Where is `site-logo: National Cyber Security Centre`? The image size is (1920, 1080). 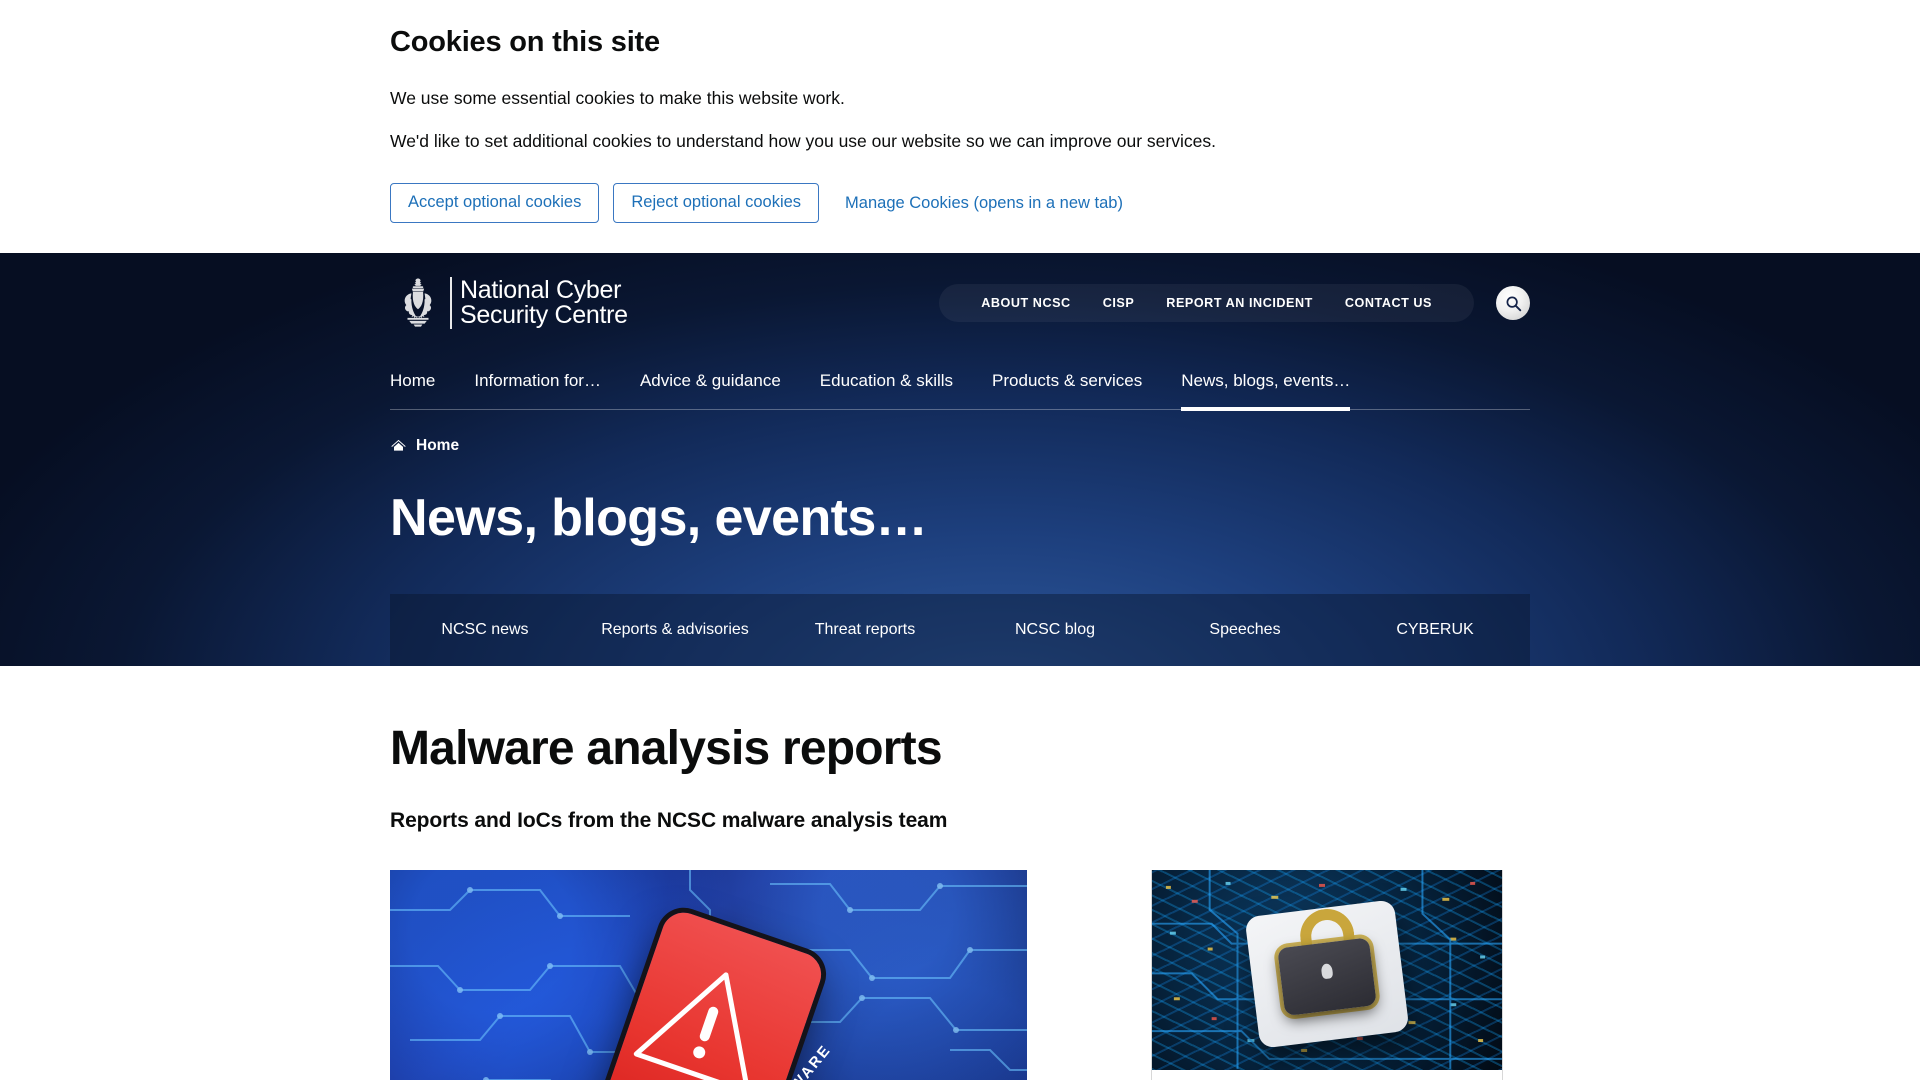 site-logo: National Cyber Security Centre is located at coordinates (509, 303).